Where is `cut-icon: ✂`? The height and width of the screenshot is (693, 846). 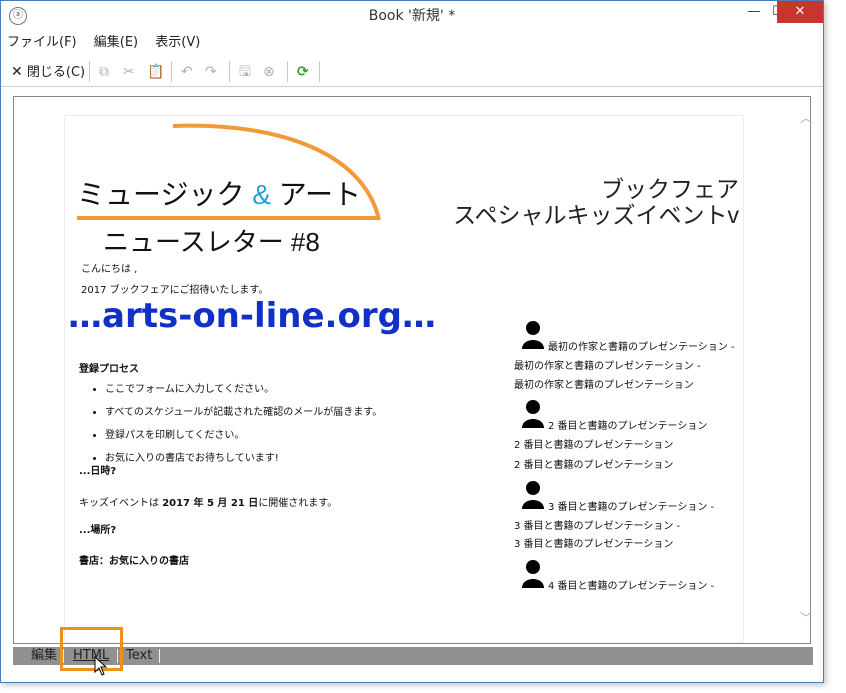
cut-icon: ✂ is located at coordinates (129, 72).